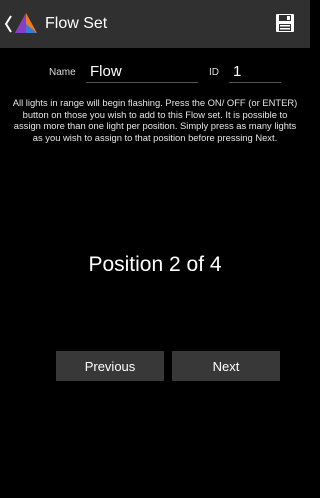 This screenshot has width=320, height=498. Describe the element at coordinates (110, 366) in the screenshot. I see `previous-button: Previous` at that location.